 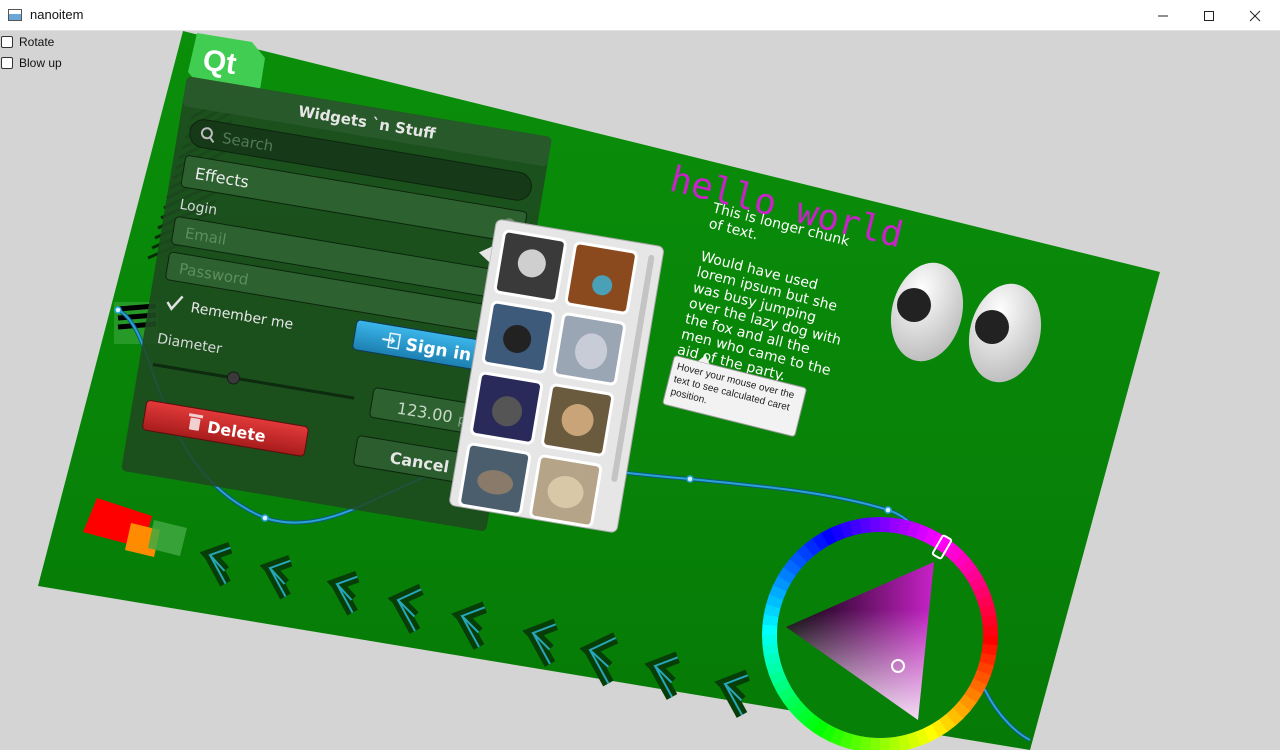 I want to click on close-icon, so click(x=1255, y=15).